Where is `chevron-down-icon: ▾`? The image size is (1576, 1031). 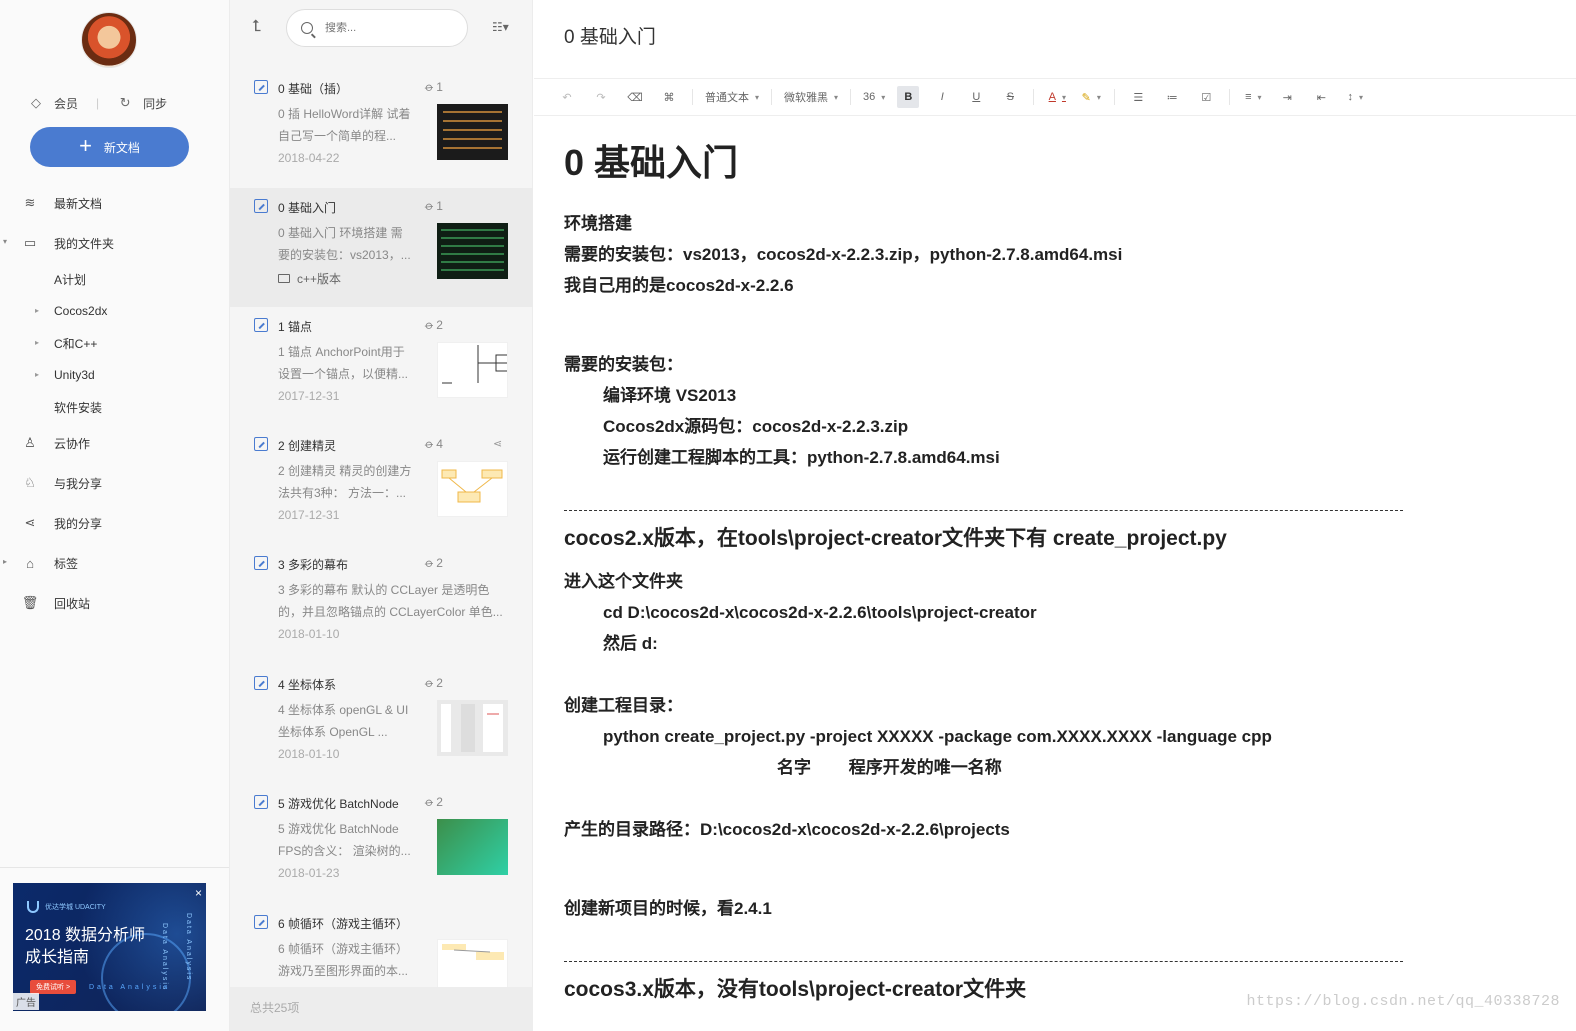 chevron-down-icon: ▾ is located at coordinates (5, 241).